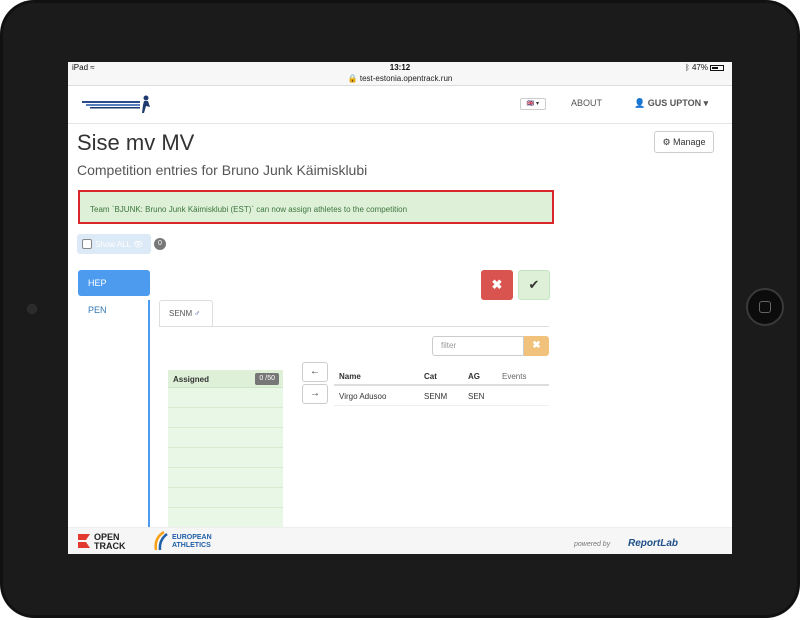 The height and width of the screenshot is (620, 800). I want to click on show-all-toggle: Show ALL 👁, so click(114, 244).